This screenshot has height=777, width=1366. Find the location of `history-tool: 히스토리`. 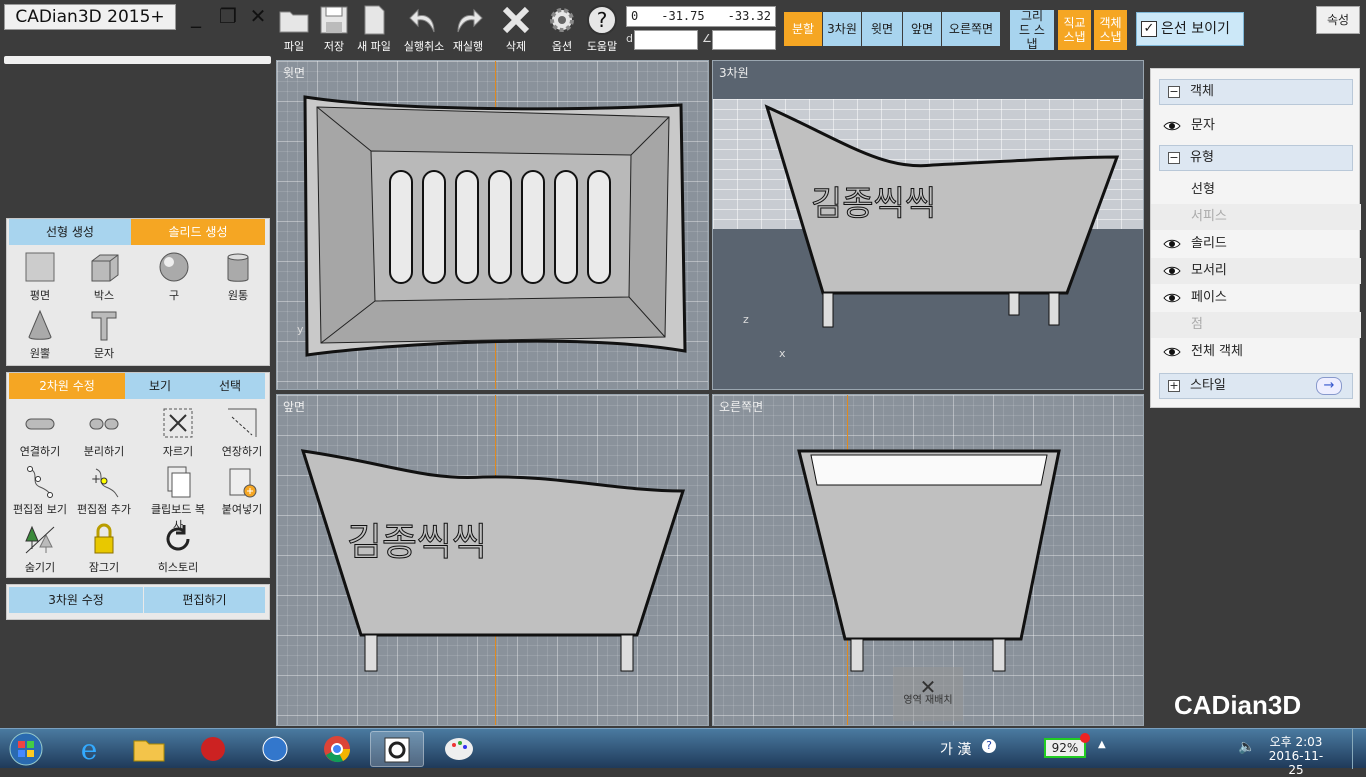

history-tool: 히스토리 is located at coordinates (178, 549).